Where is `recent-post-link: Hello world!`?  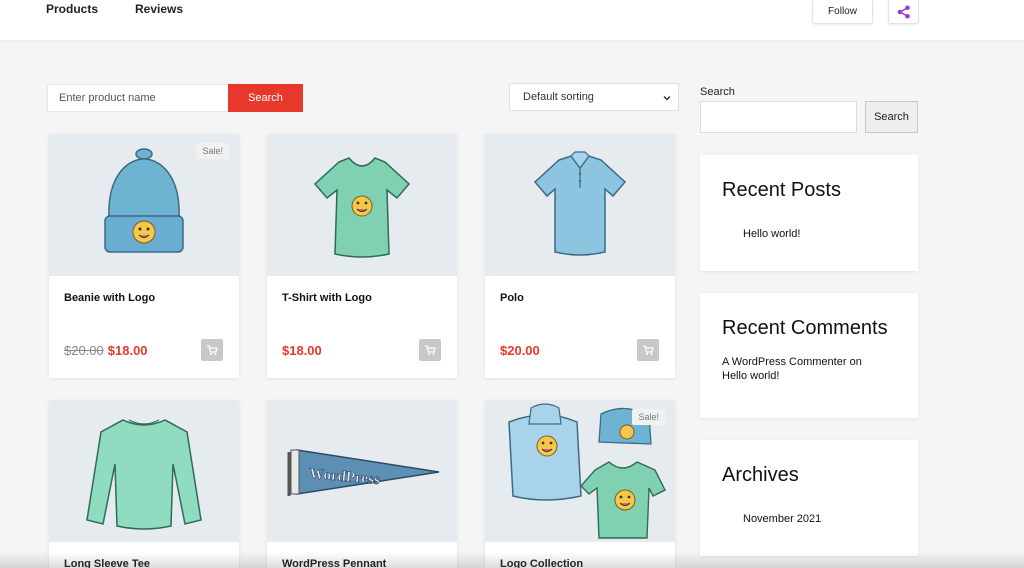
recent-post-link: Hello world! is located at coordinates (771, 234).